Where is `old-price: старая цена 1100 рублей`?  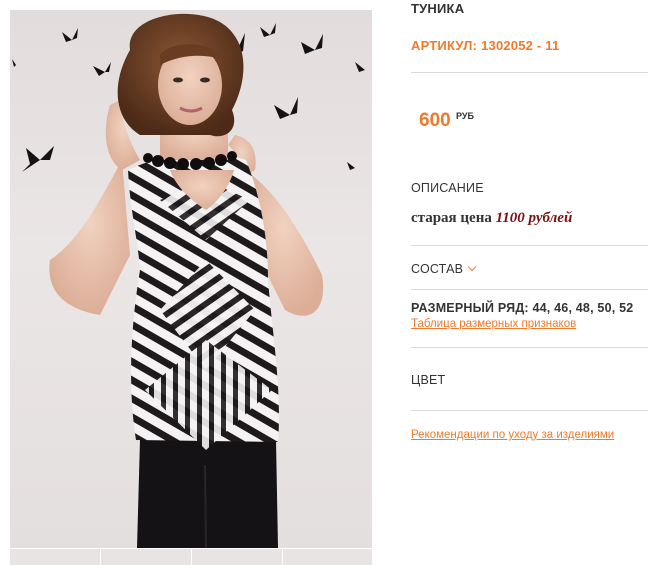 old-price: старая цена 1100 рублей is located at coordinates (491, 218).